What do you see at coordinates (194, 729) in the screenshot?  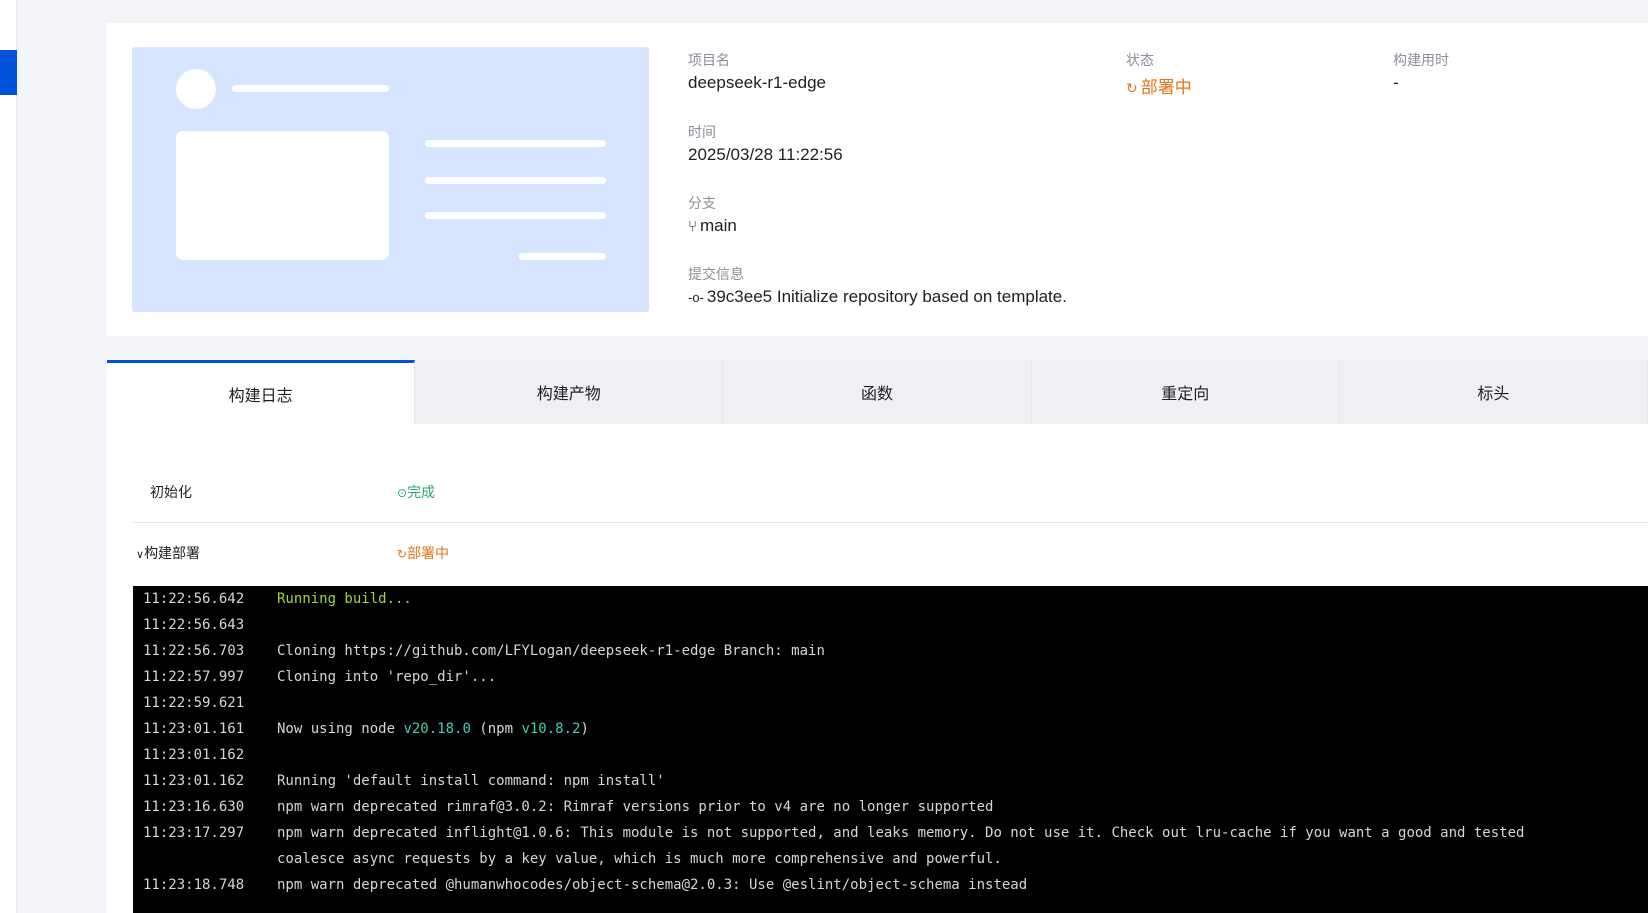 I see `log-timestamp: 11:23:01.161` at bounding box center [194, 729].